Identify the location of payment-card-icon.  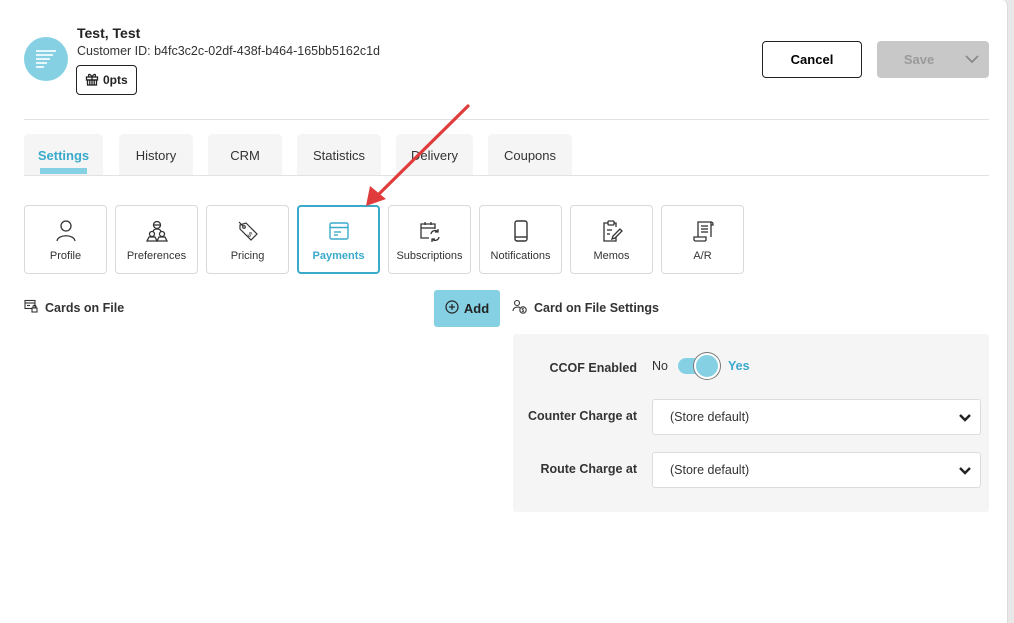
(339, 231).